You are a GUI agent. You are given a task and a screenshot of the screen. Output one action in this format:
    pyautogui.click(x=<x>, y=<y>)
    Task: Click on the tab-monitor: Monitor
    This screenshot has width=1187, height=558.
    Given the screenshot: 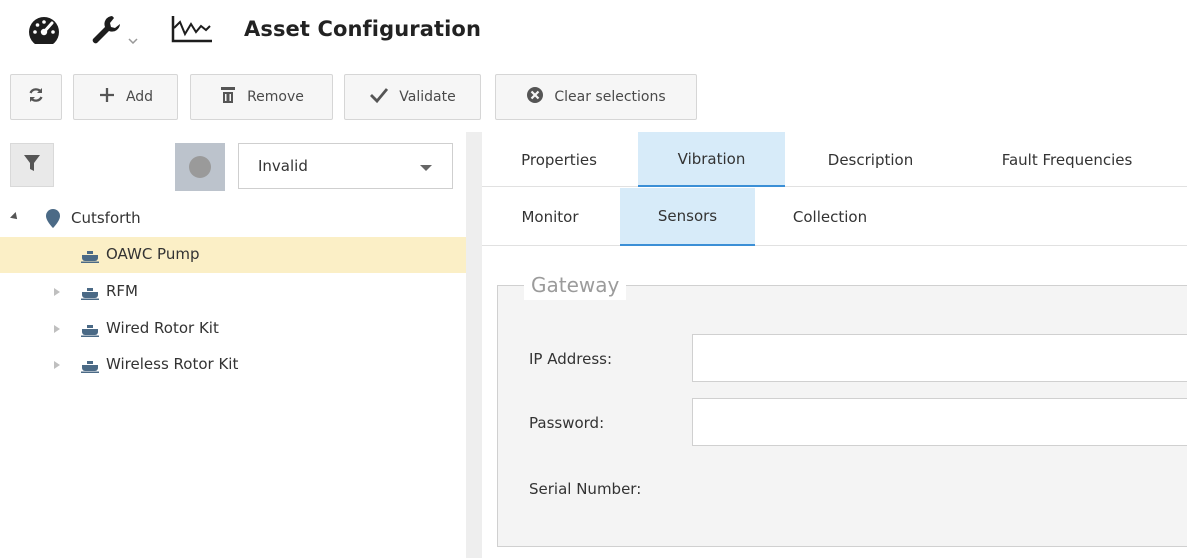 What is the action you would take?
    pyautogui.click(x=550, y=217)
    